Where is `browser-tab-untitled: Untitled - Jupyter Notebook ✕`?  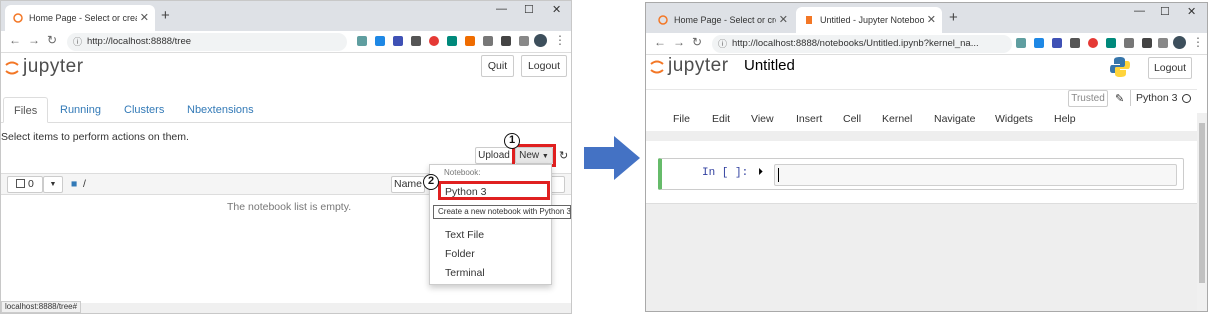 browser-tab-untitled: Untitled - Jupyter Notebook ✕ is located at coordinates (869, 20).